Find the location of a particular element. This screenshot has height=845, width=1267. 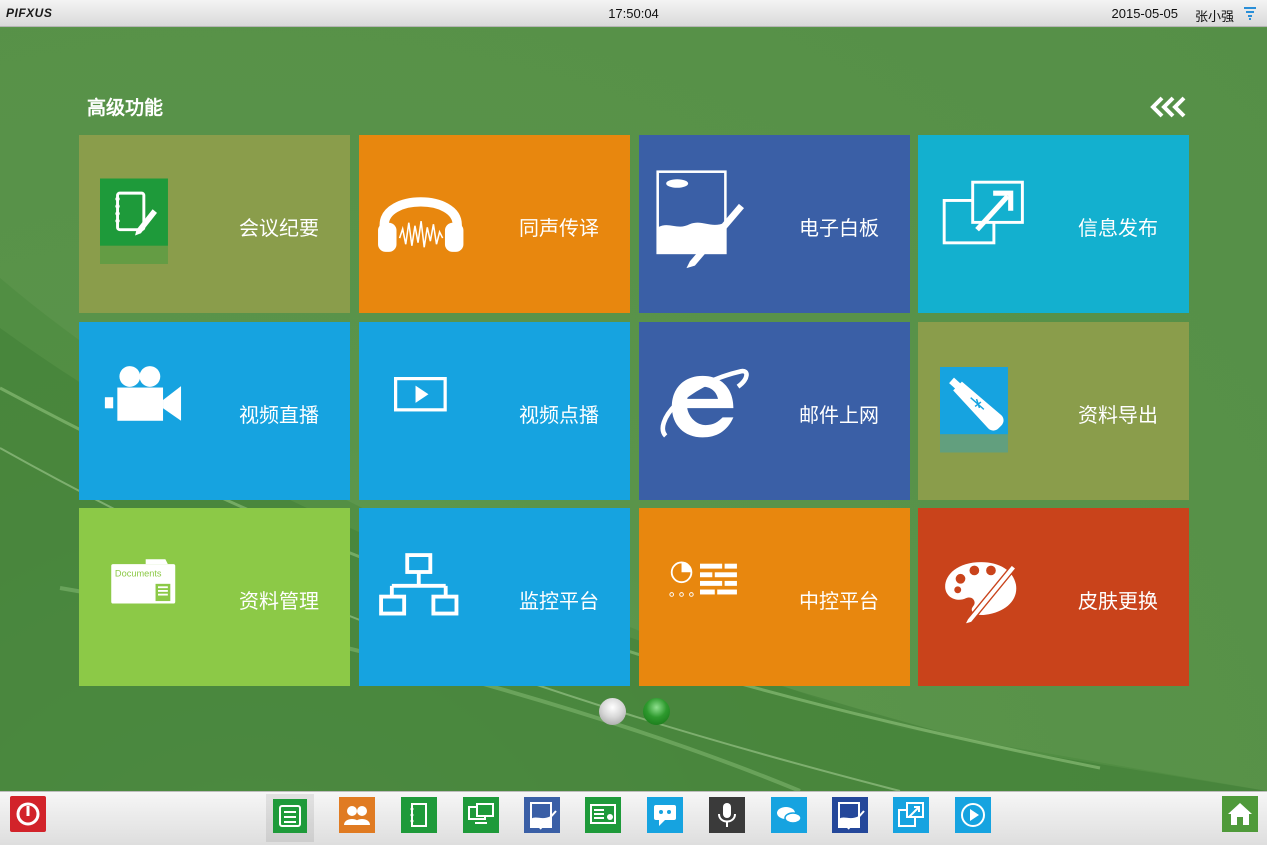

tile-label: 皮肤更换 is located at coordinates (1118, 601).